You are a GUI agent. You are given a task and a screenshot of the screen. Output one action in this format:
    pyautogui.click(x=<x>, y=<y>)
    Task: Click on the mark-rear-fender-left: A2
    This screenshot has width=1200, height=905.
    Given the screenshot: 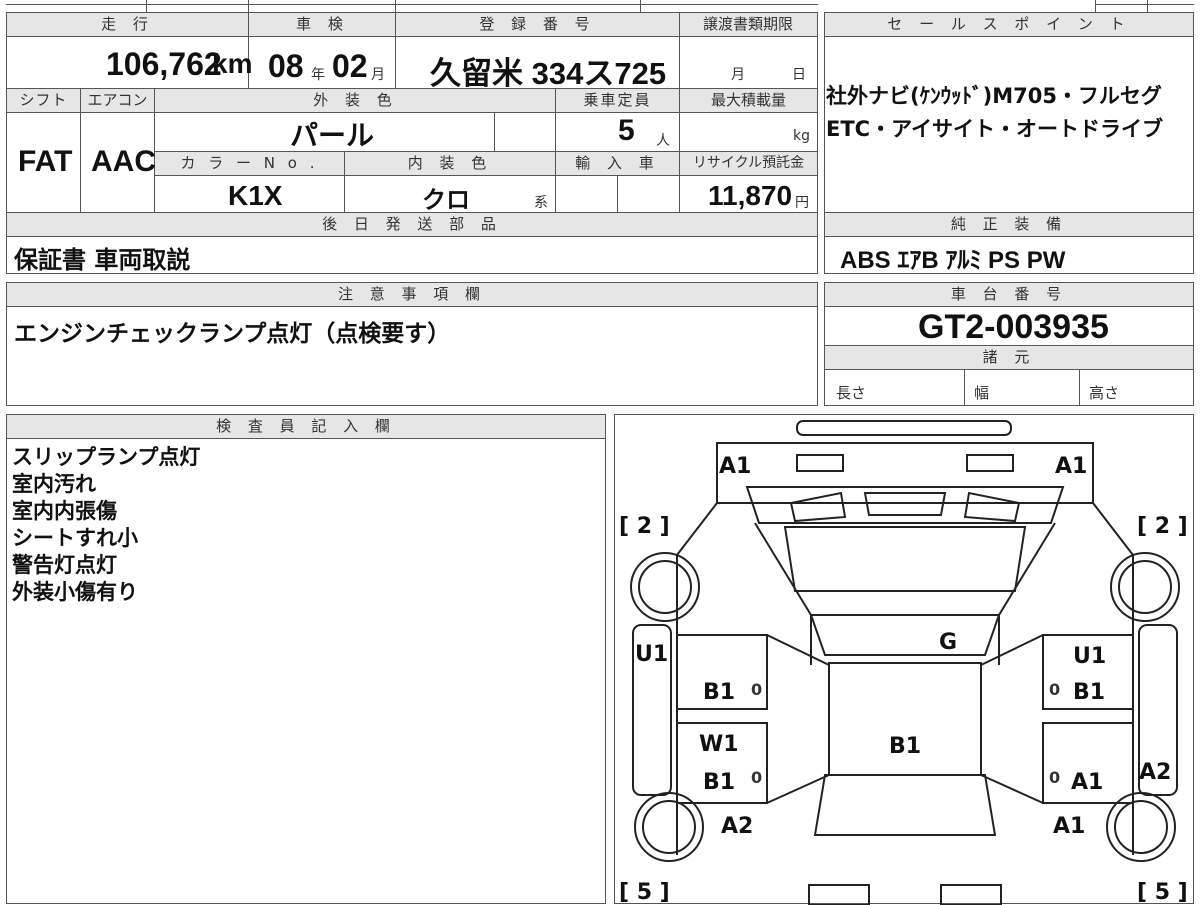 What is the action you would take?
    pyautogui.click(x=737, y=826)
    